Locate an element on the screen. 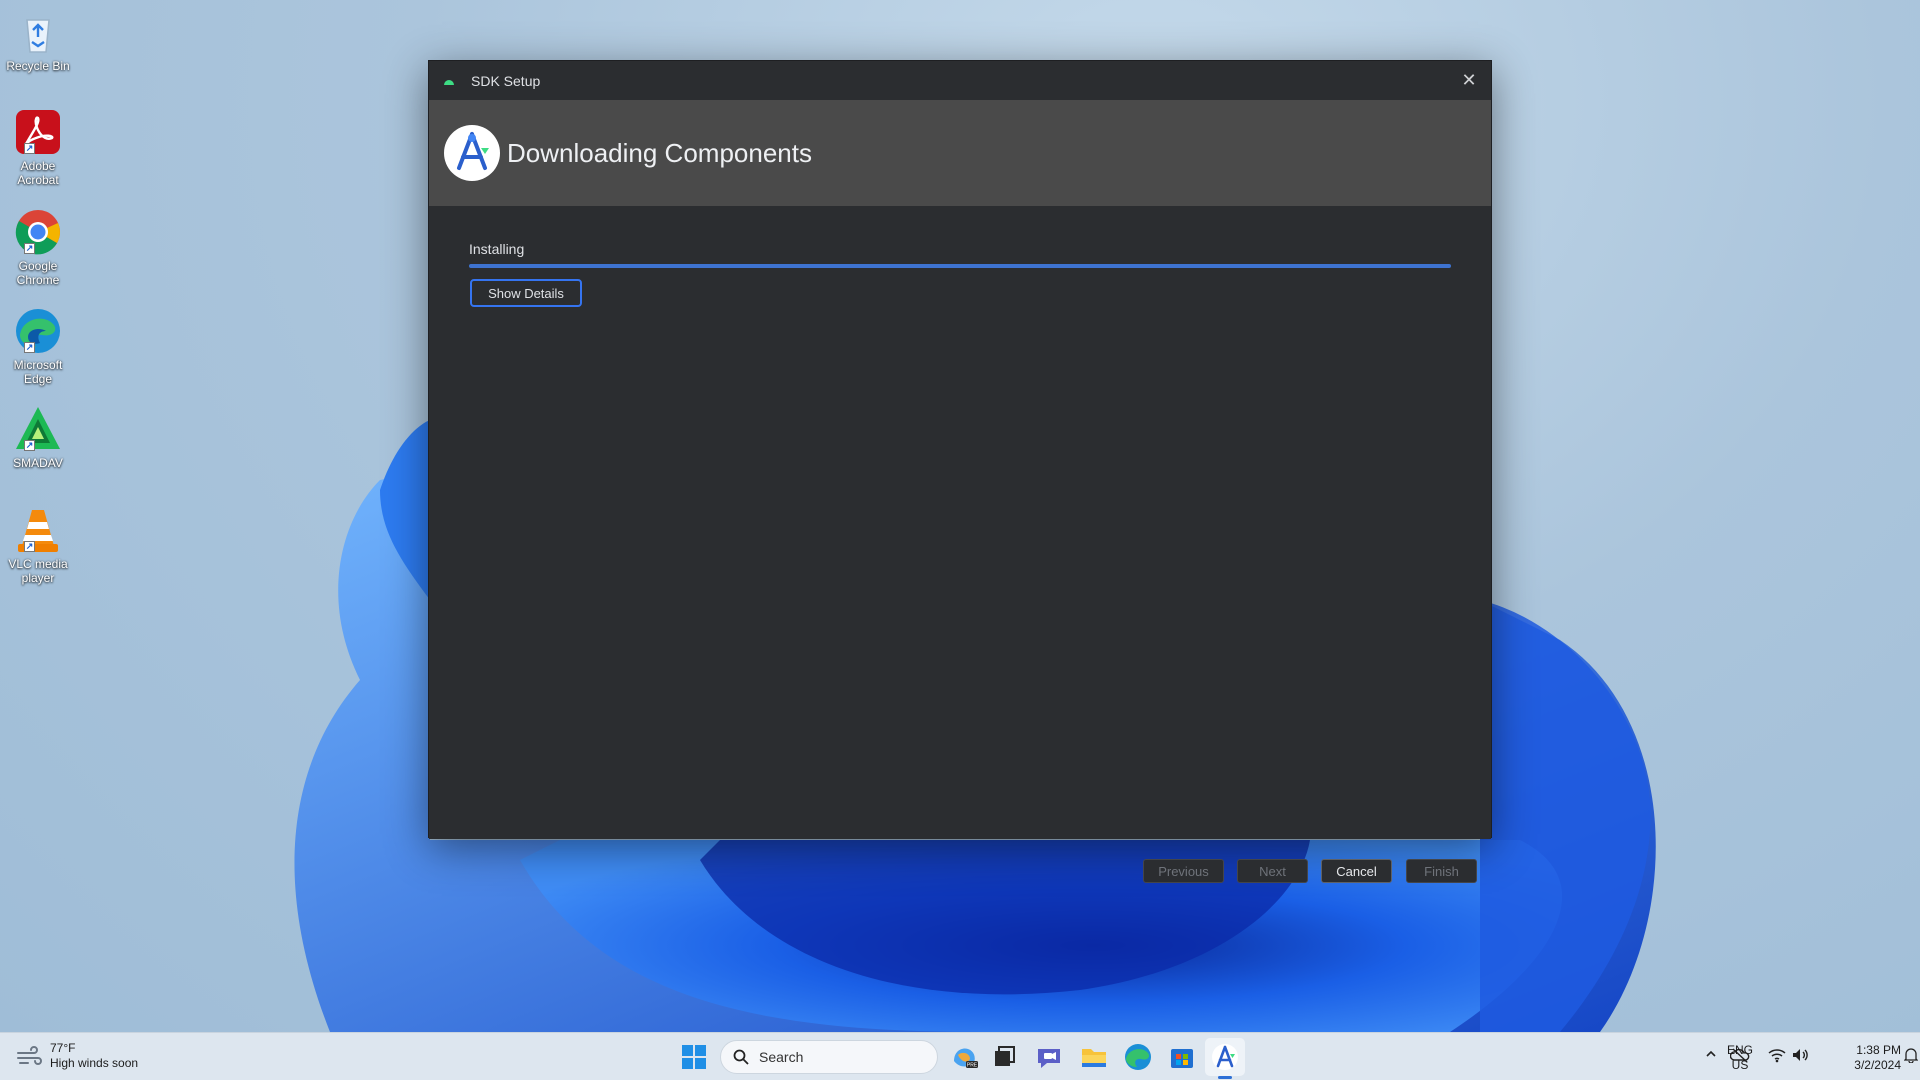 Image resolution: width=1920 pixels, height=1080 pixels. volume-icon is located at coordinates (1800, 1056).